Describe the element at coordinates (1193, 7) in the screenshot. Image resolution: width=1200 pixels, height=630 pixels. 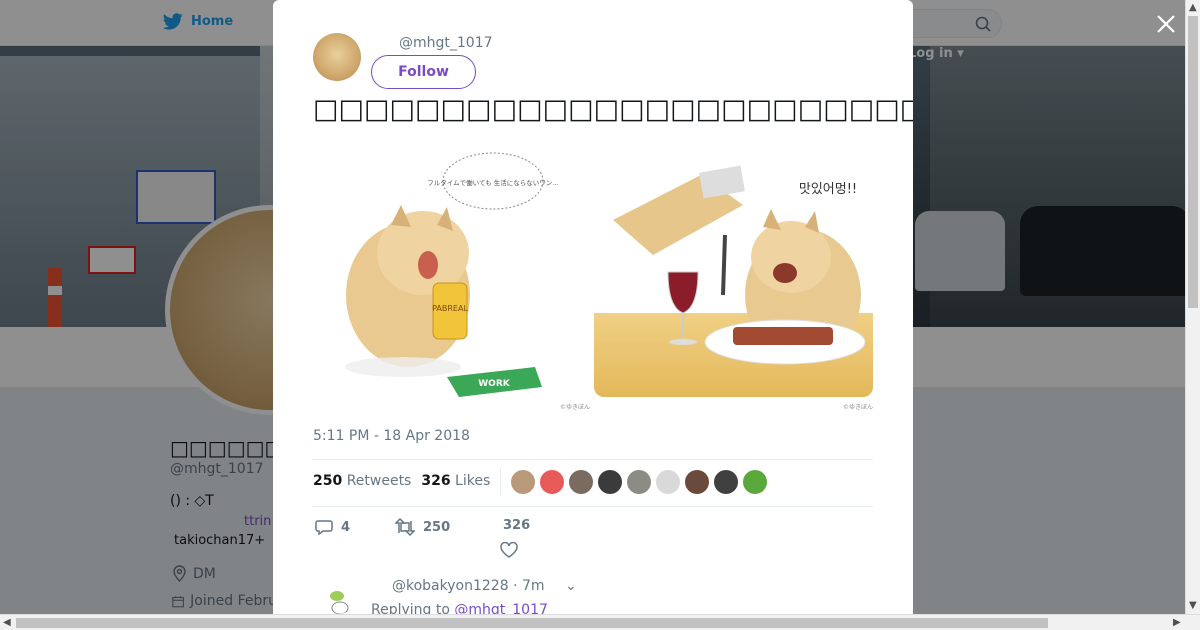
I see `scroll-up-arrow-icon: ▲` at that location.